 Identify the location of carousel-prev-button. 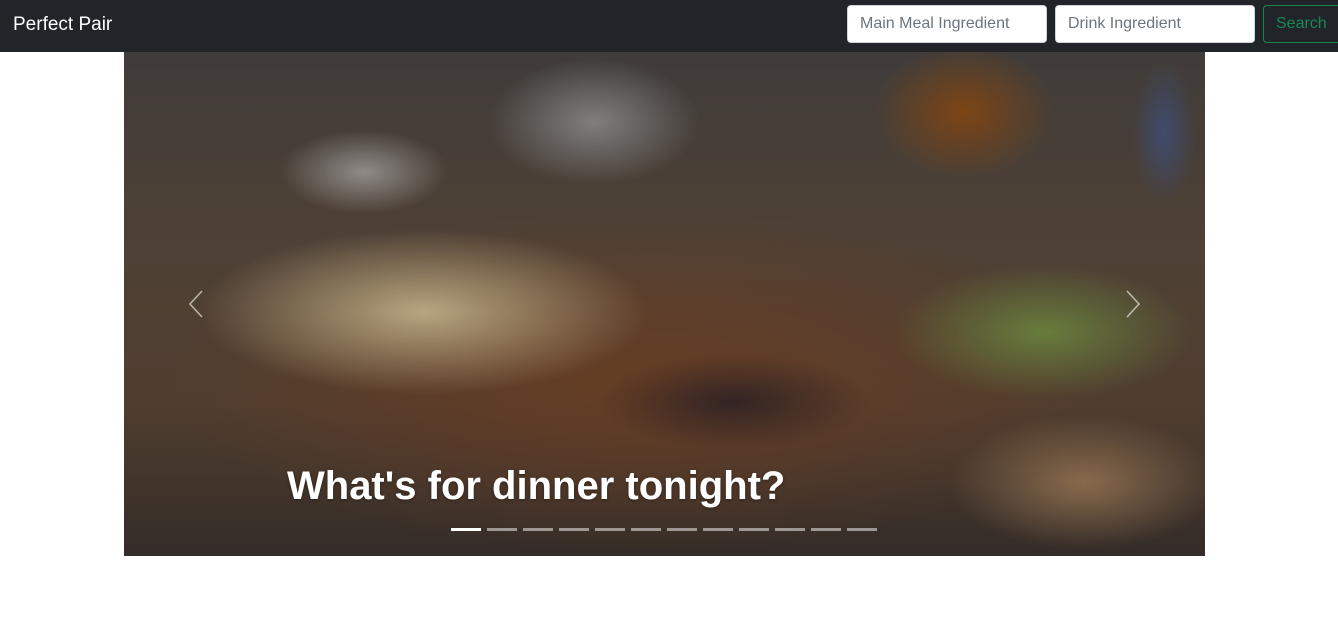
(199, 304).